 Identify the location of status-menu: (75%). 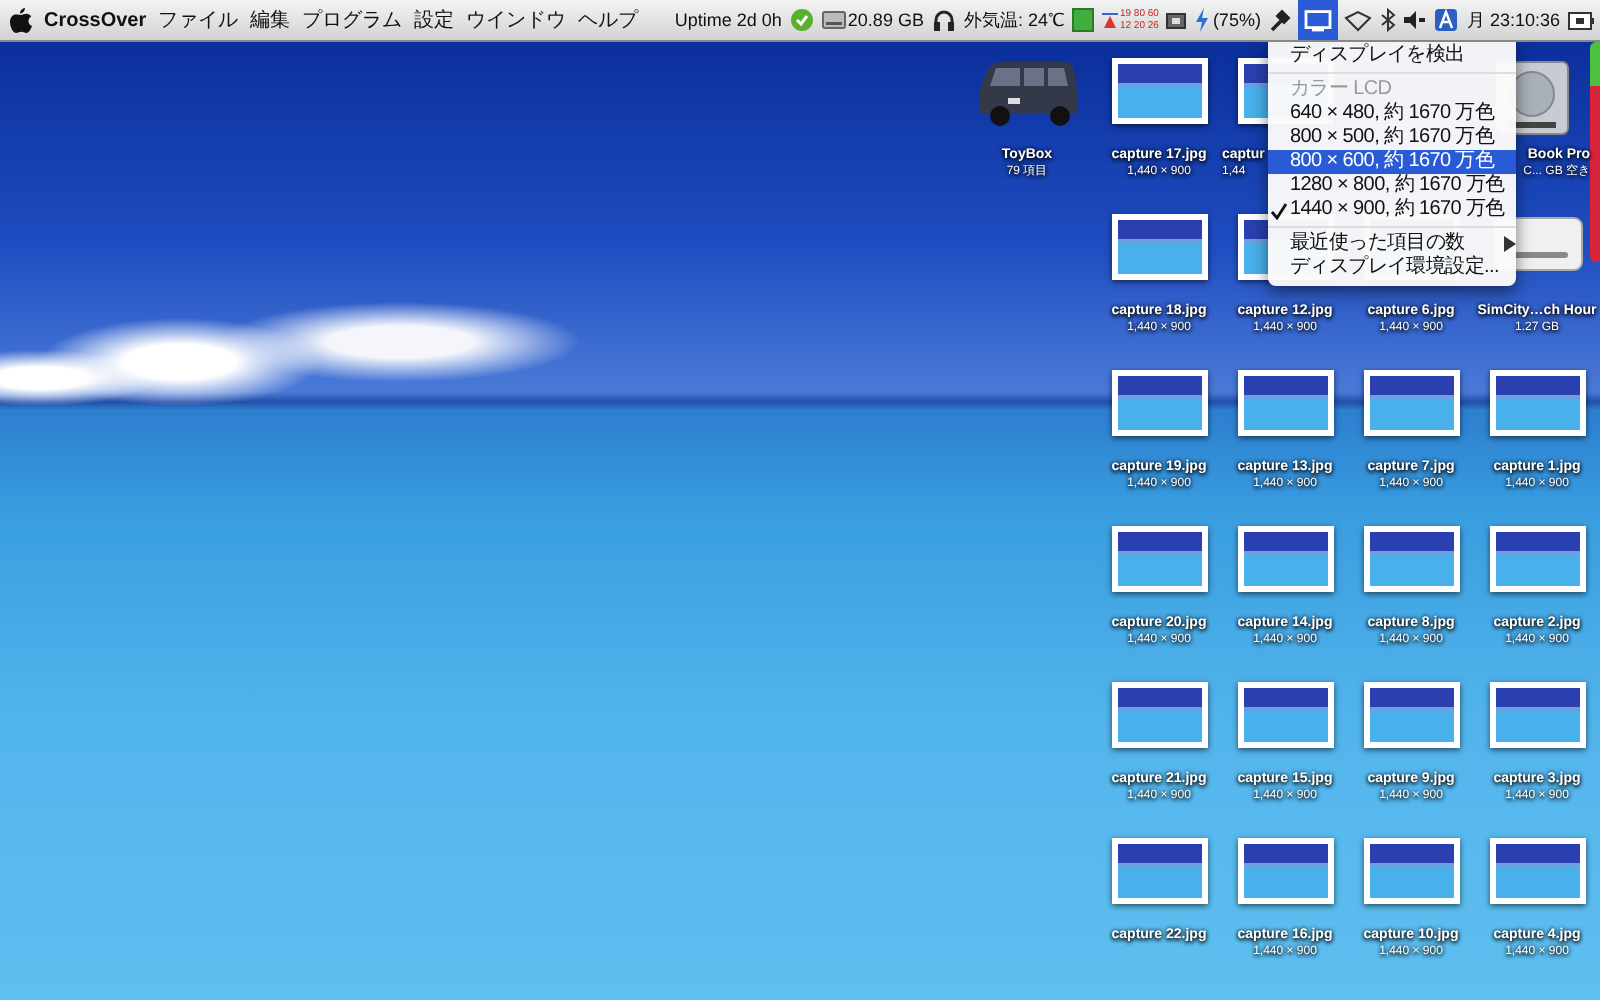
(1227, 20).